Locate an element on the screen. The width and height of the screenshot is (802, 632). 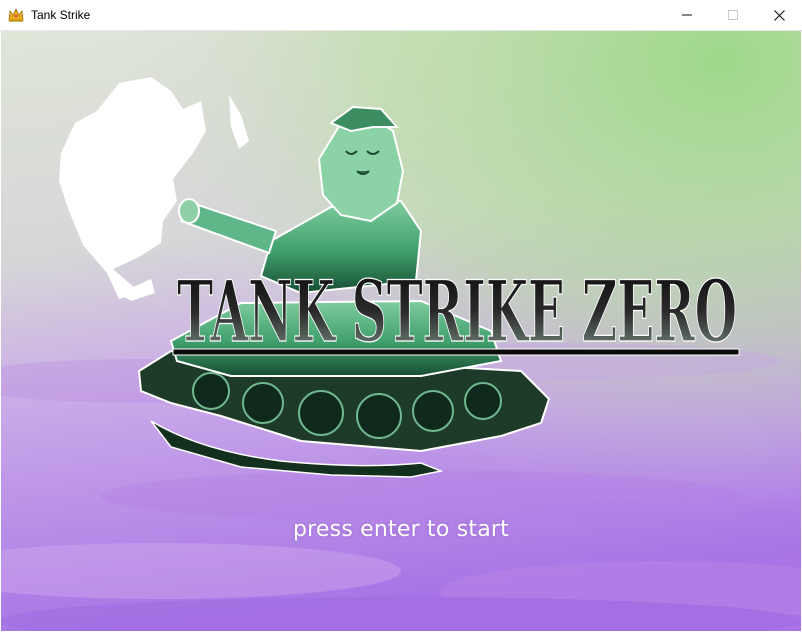
logo-text: TANK STRIKE ZERO is located at coordinates (457, 311).